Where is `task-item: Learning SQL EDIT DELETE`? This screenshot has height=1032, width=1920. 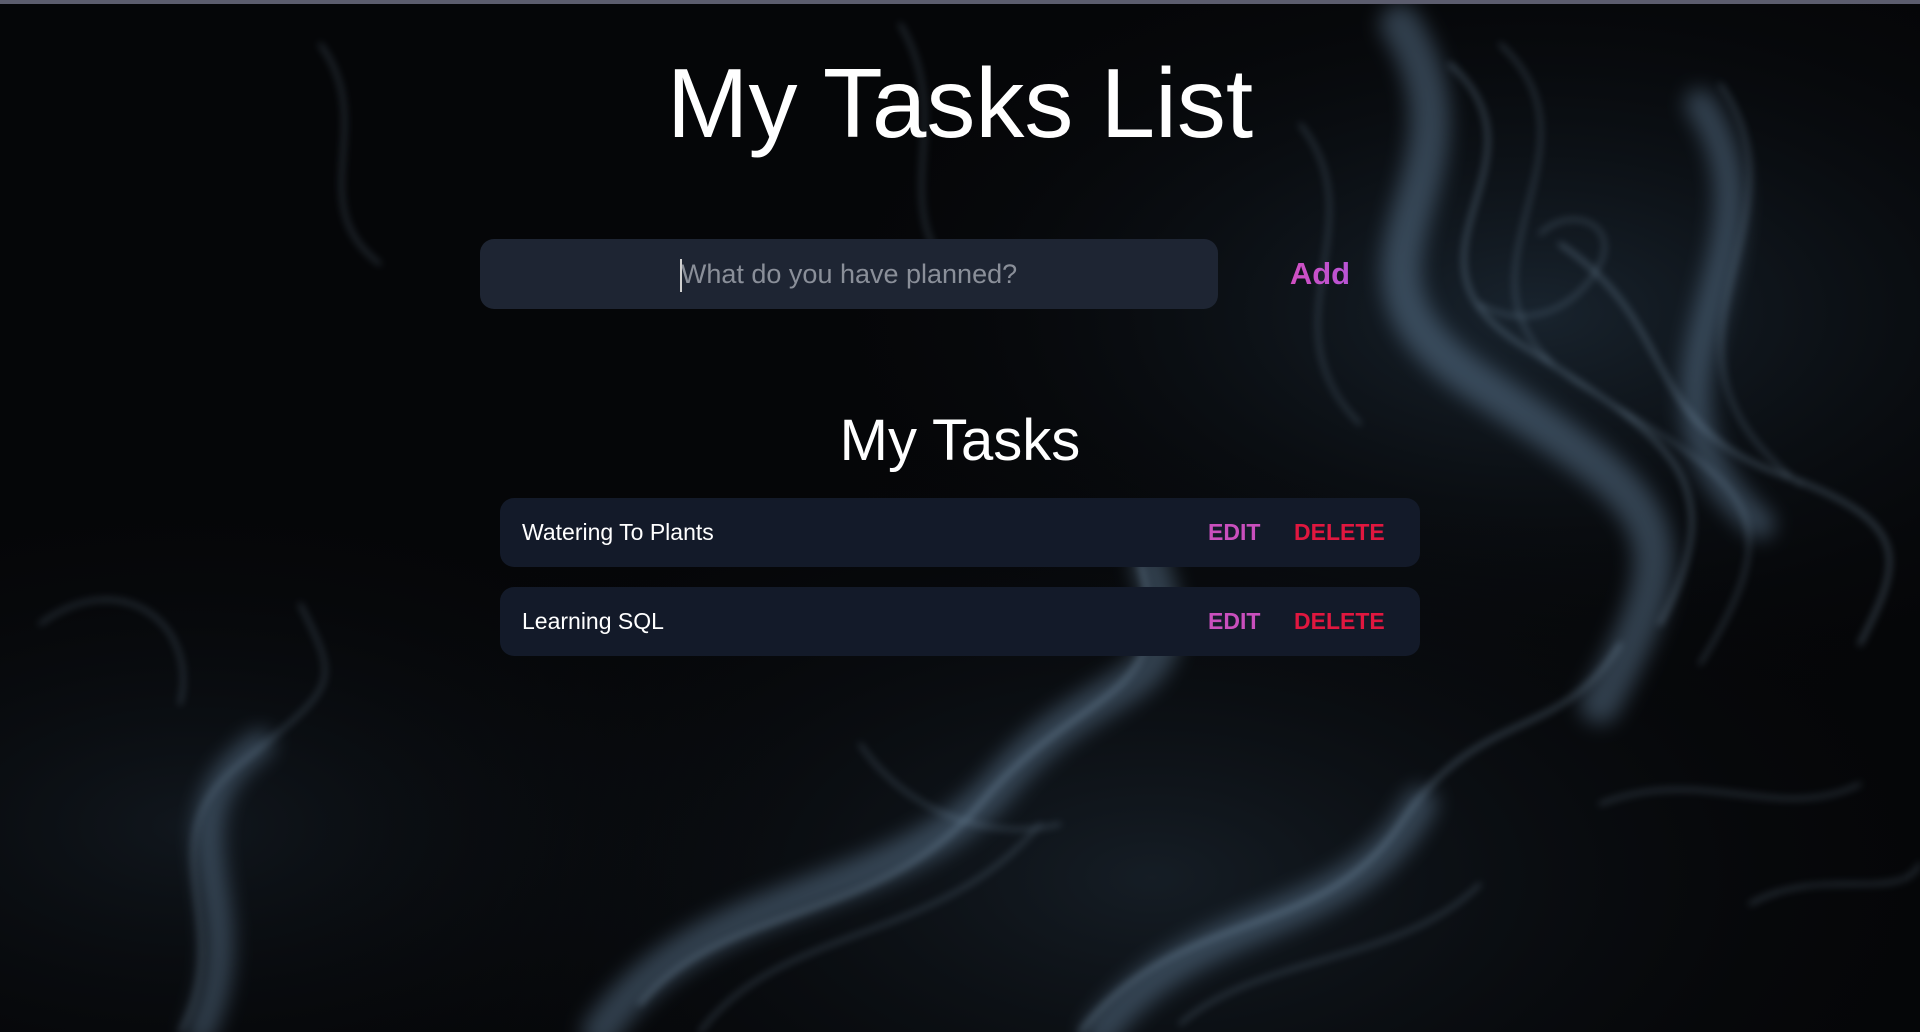
task-item: Learning SQL EDIT DELETE is located at coordinates (960, 621).